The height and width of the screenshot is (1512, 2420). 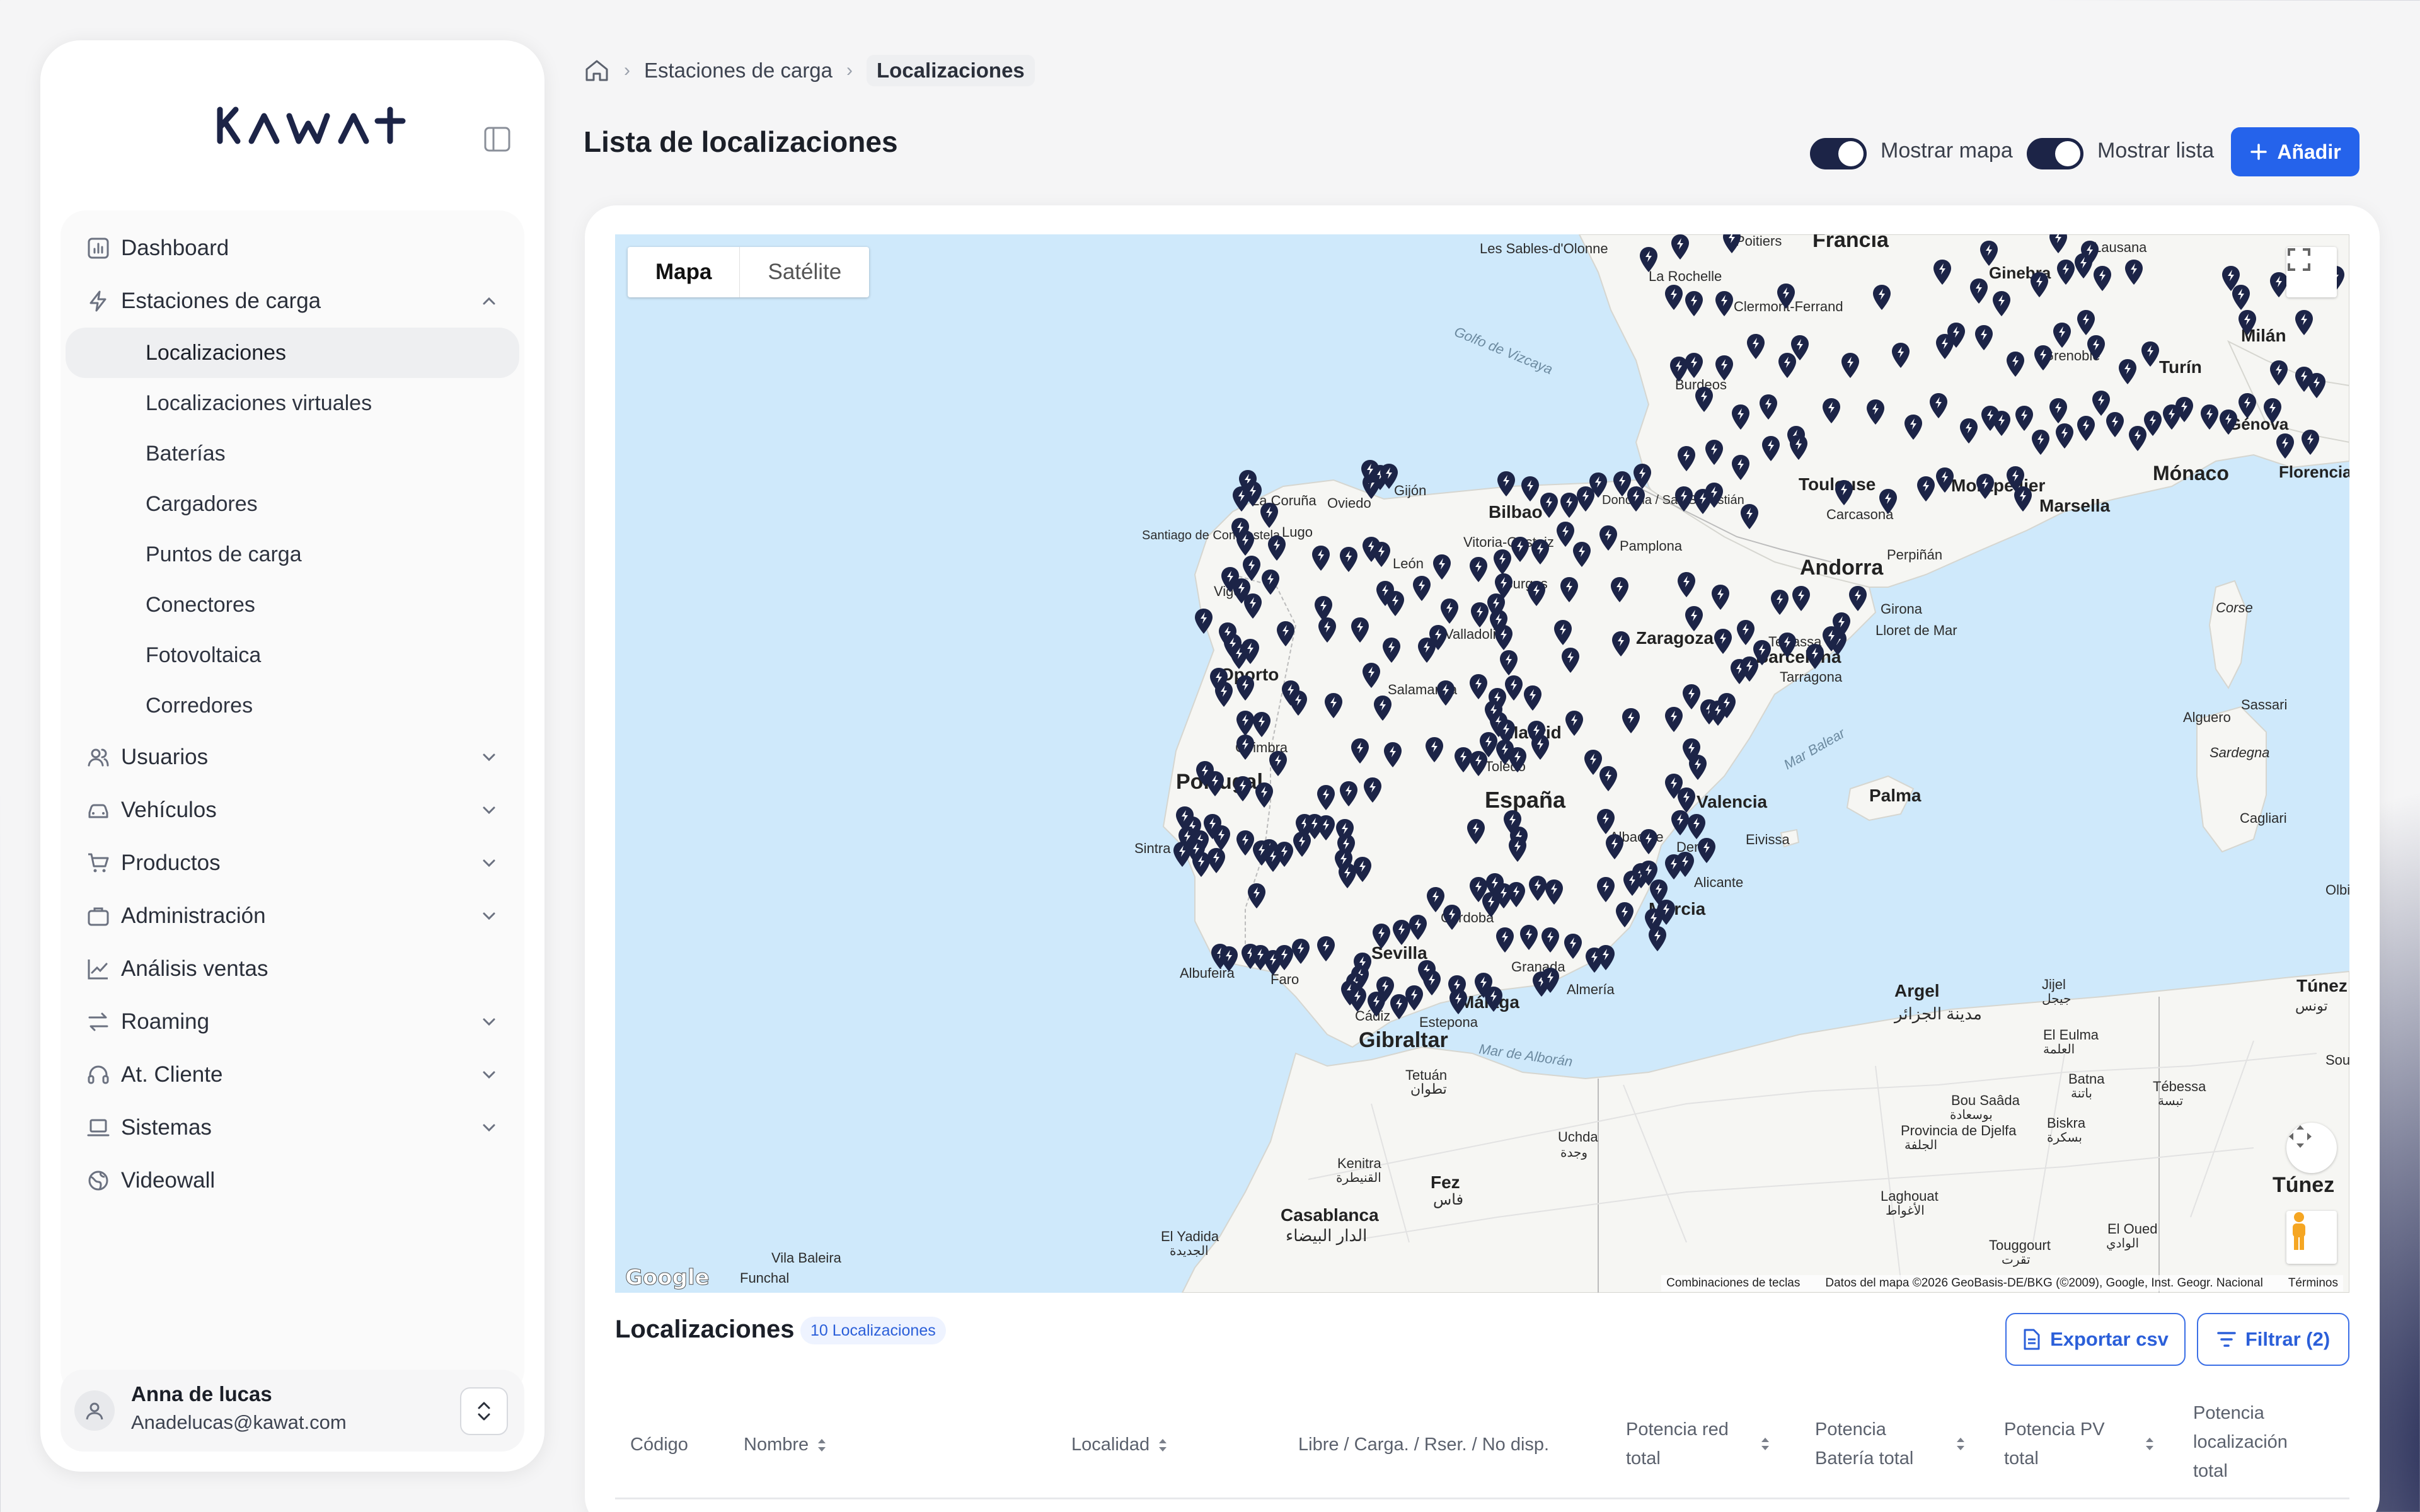 I want to click on breadcrumb-estaciones: Estaciones de carga, so click(x=739, y=71).